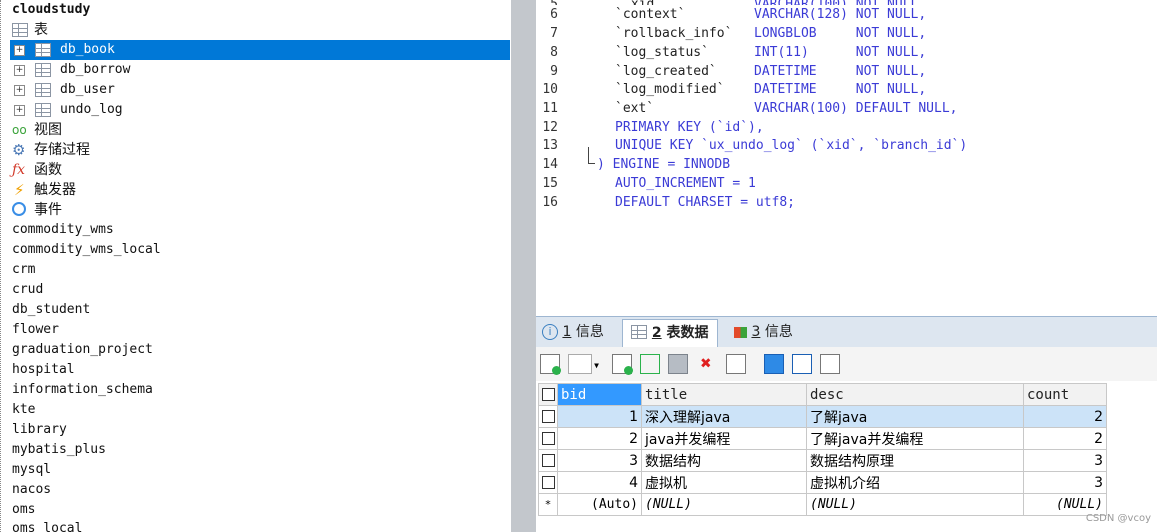 The height and width of the screenshot is (532, 1157). Describe the element at coordinates (550, 332) in the screenshot. I see `info-icon: i` at that location.